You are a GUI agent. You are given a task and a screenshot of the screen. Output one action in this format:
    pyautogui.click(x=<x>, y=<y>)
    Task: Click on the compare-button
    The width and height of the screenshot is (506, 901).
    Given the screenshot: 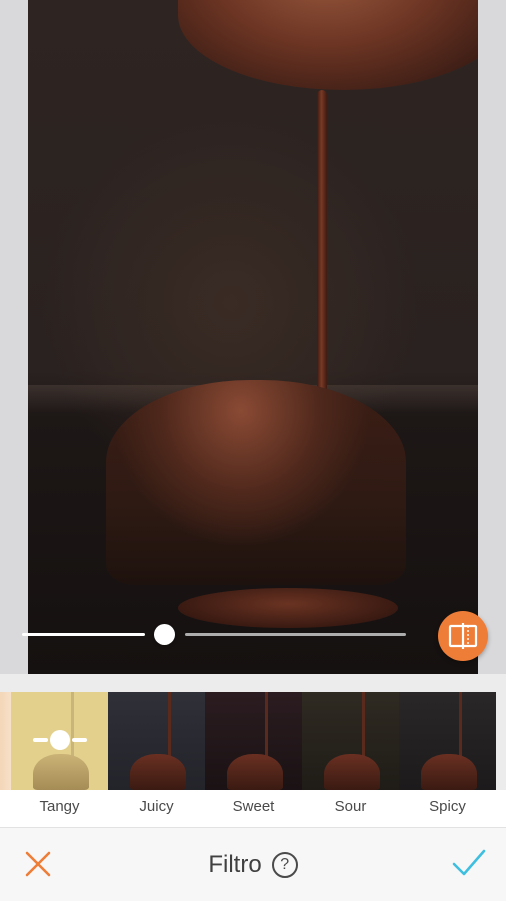 What is the action you would take?
    pyautogui.click(x=463, y=636)
    